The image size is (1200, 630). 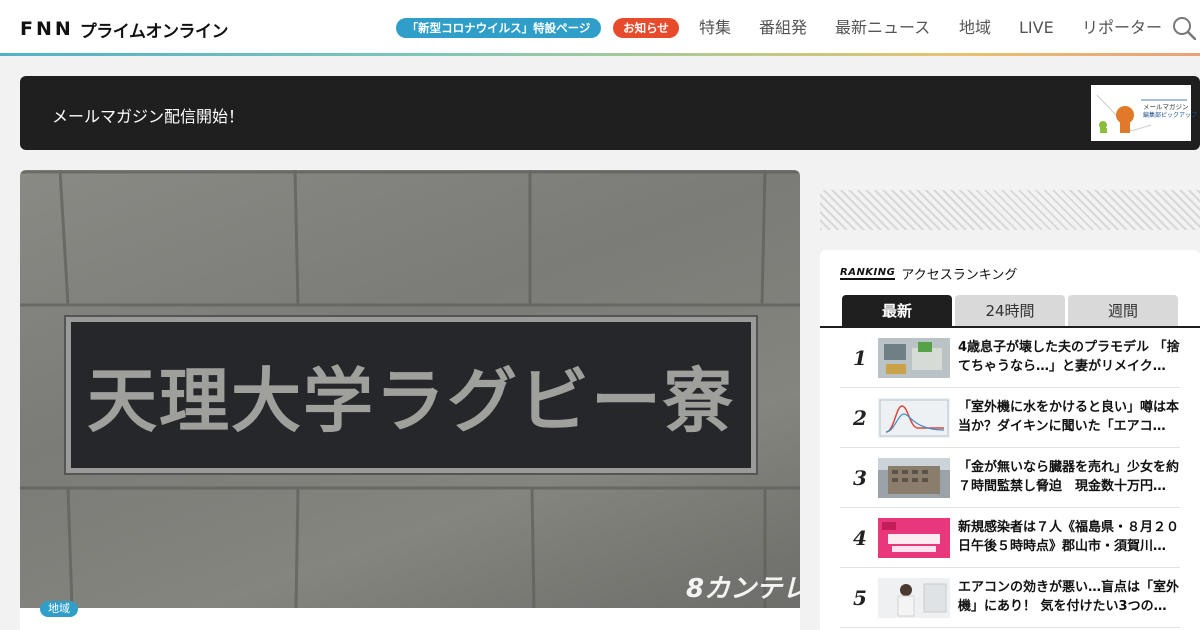 I want to click on tab-latest: 最新, so click(x=897, y=310).